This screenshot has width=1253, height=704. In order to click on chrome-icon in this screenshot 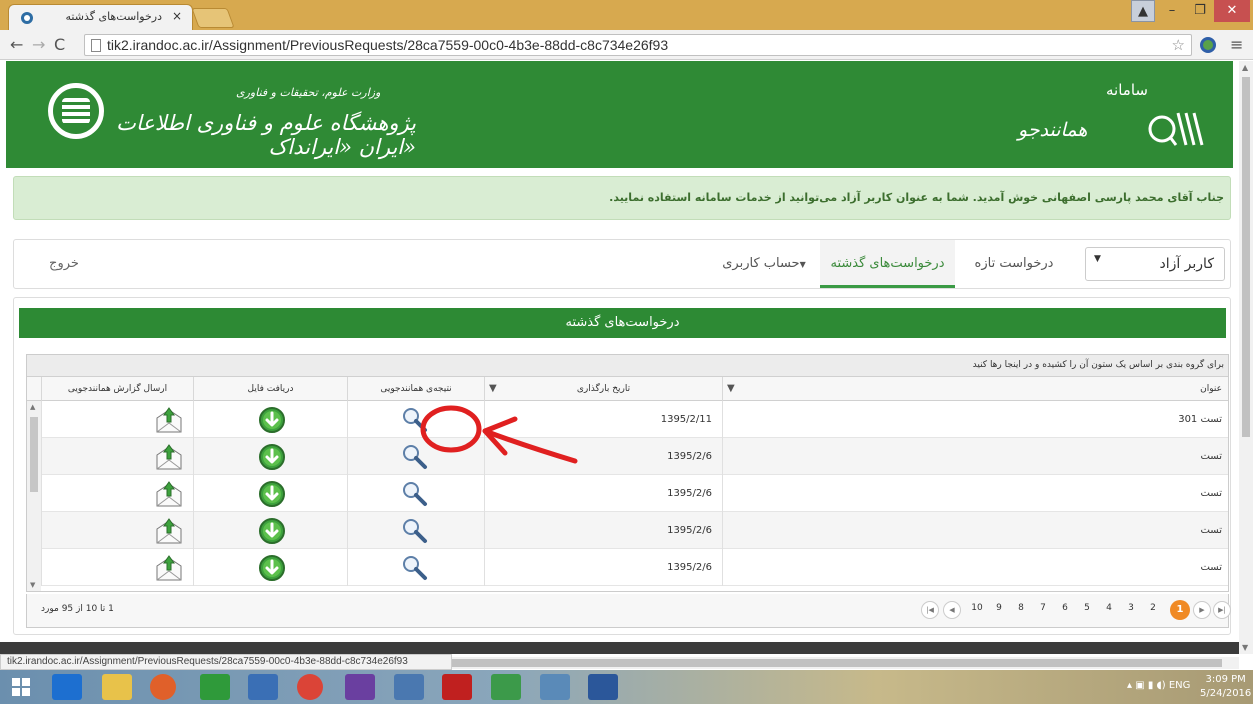, I will do `click(310, 687)`.